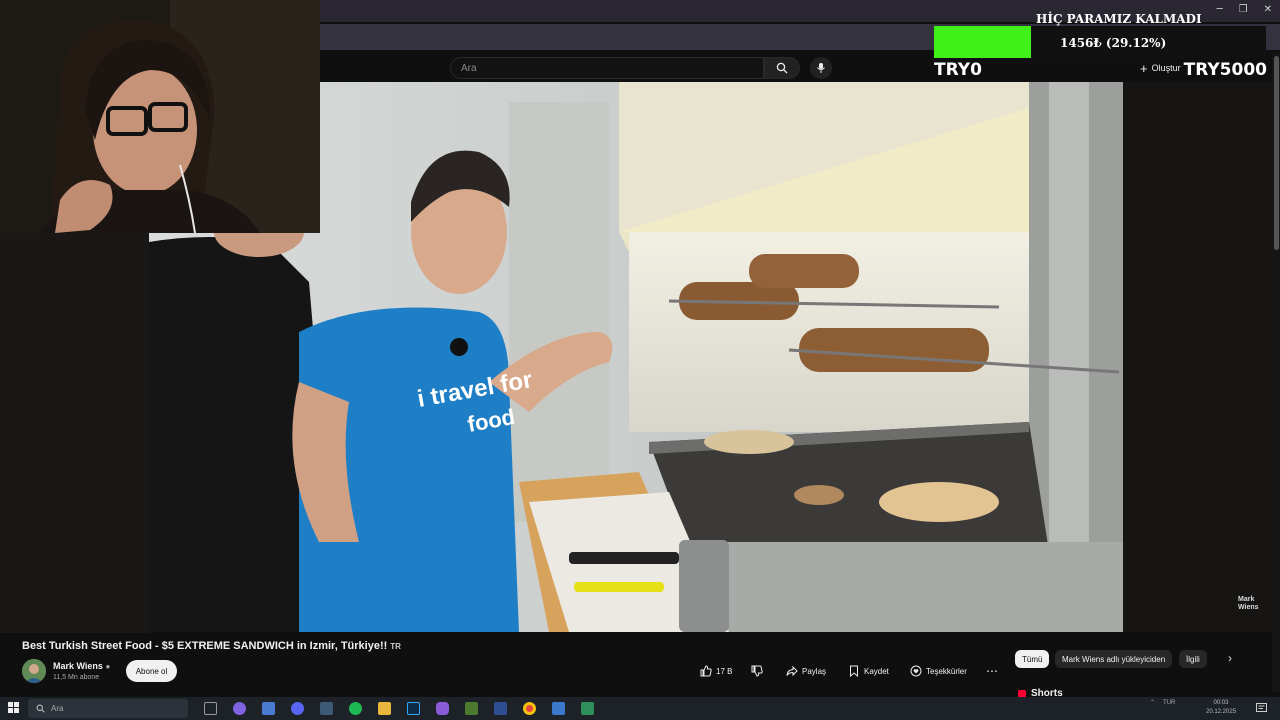 This screenshot has width=1280, height=720. I want to click on donation-goal-title: HİÇ PARAMIZ KALMADI, so click(1119, 19).